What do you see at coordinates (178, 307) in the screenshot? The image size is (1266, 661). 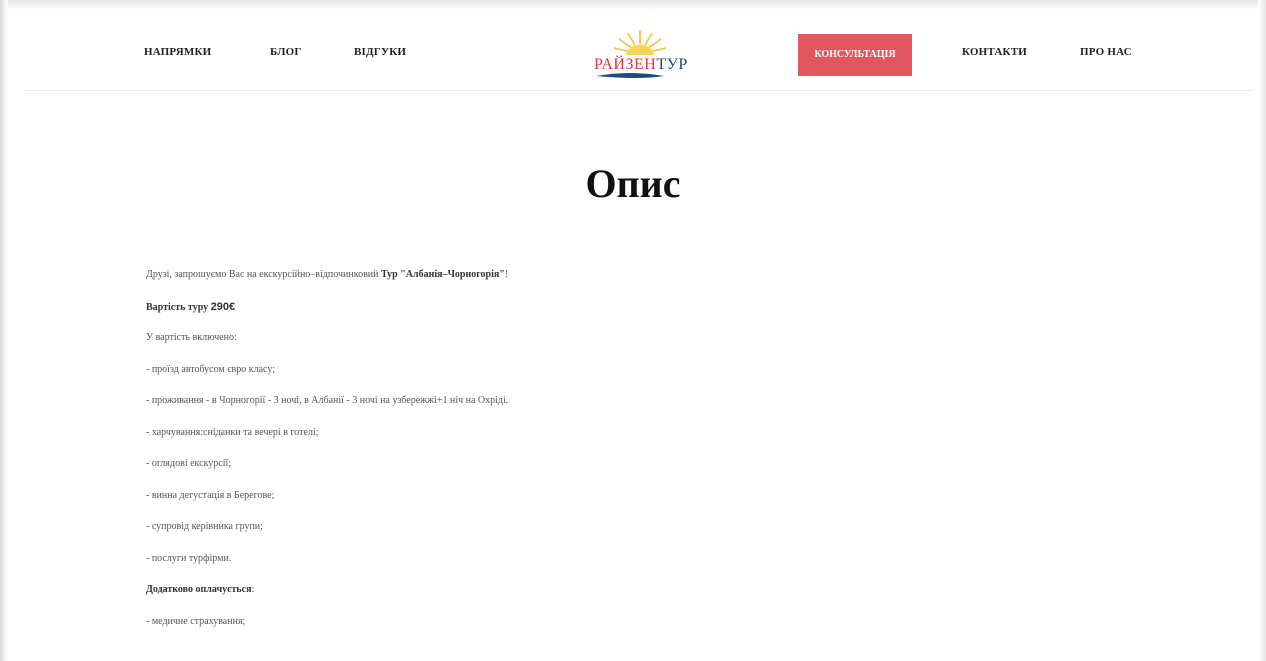 I see `price-label: Вартість туру` at bounding box center [178, 307].